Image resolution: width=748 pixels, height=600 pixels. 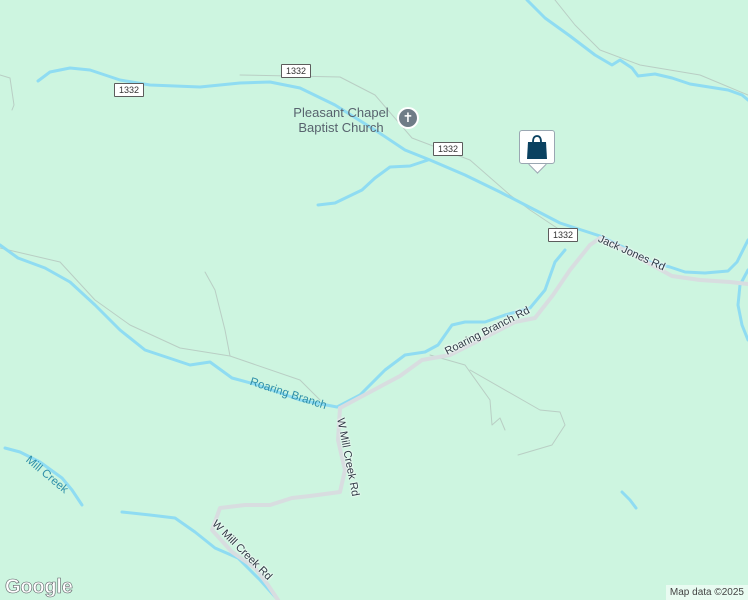 What do you see at coordinates (341, 112) in the screenshot?
I see `poi-name-line1: Pleasant Chapel` at bounding box center [341, 112].